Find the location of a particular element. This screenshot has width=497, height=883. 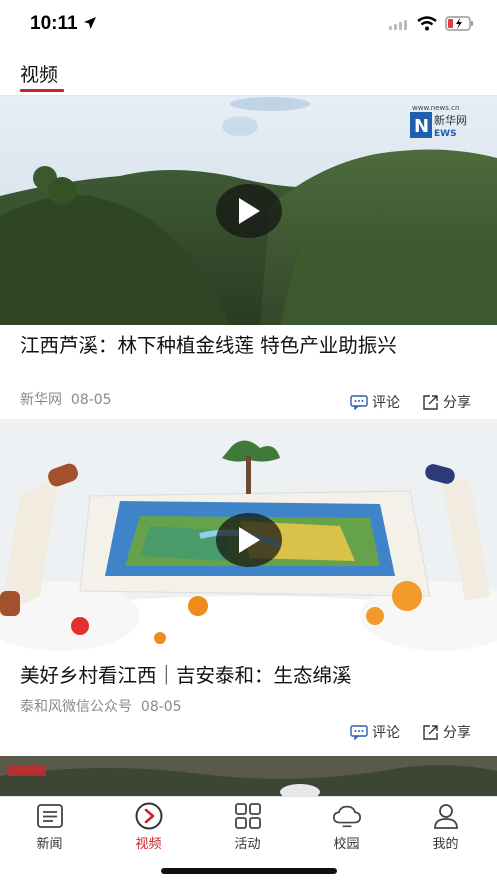

svg-text: N is located at coordinates (421, 126).